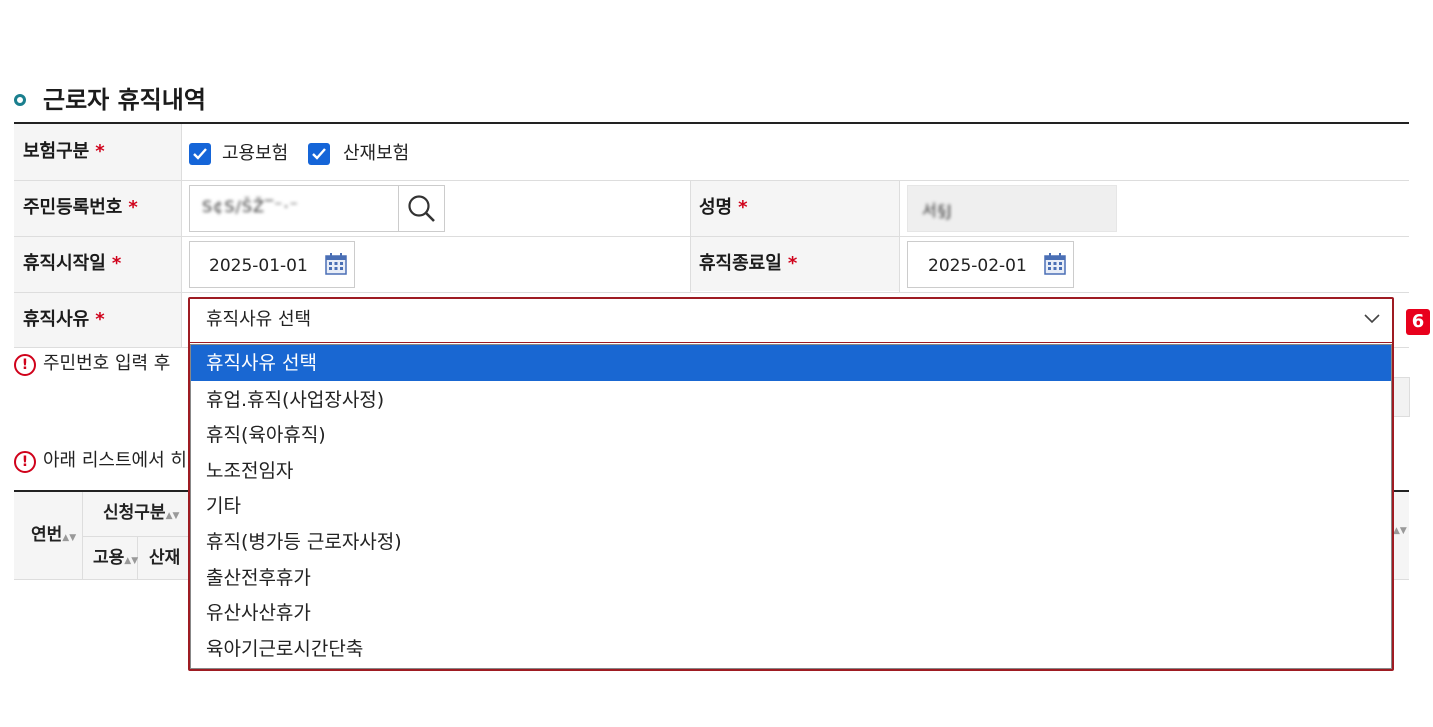 The height and width of the screenshot is (727, 1433). I want to click on leave-start-label: 휴직시작일 *, so click(72, 263).